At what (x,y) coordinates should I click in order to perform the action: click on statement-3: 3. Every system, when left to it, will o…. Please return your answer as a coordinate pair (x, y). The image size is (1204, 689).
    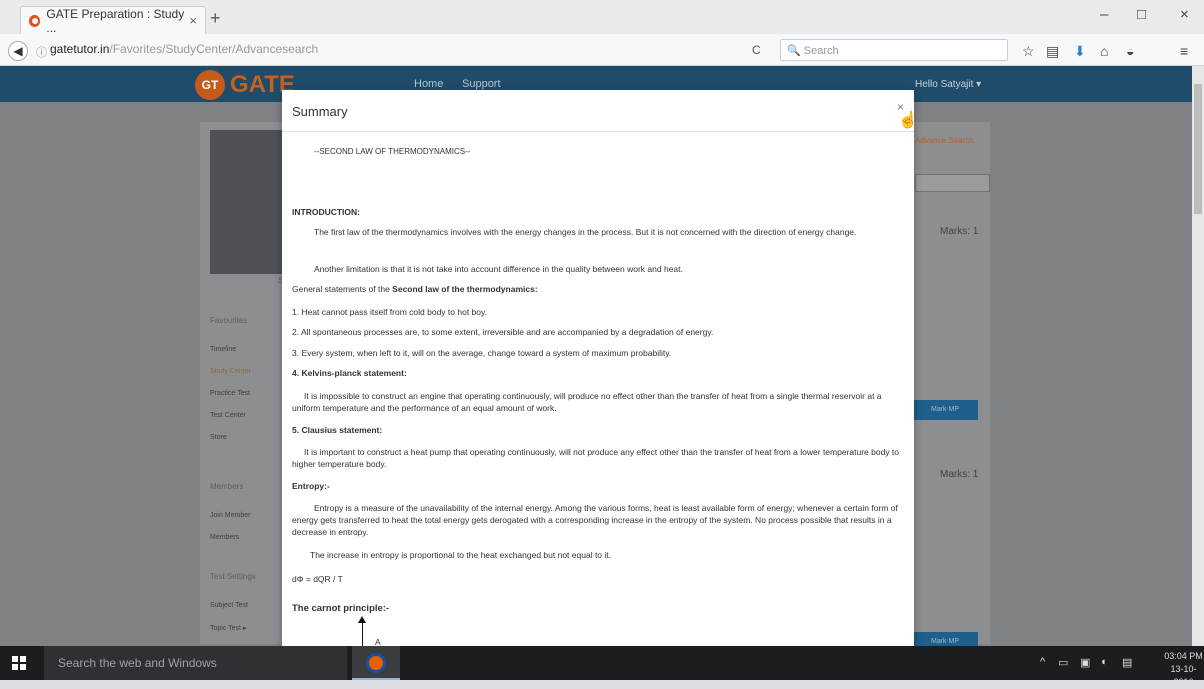
    Looking at the image, I should click on (482, 353).